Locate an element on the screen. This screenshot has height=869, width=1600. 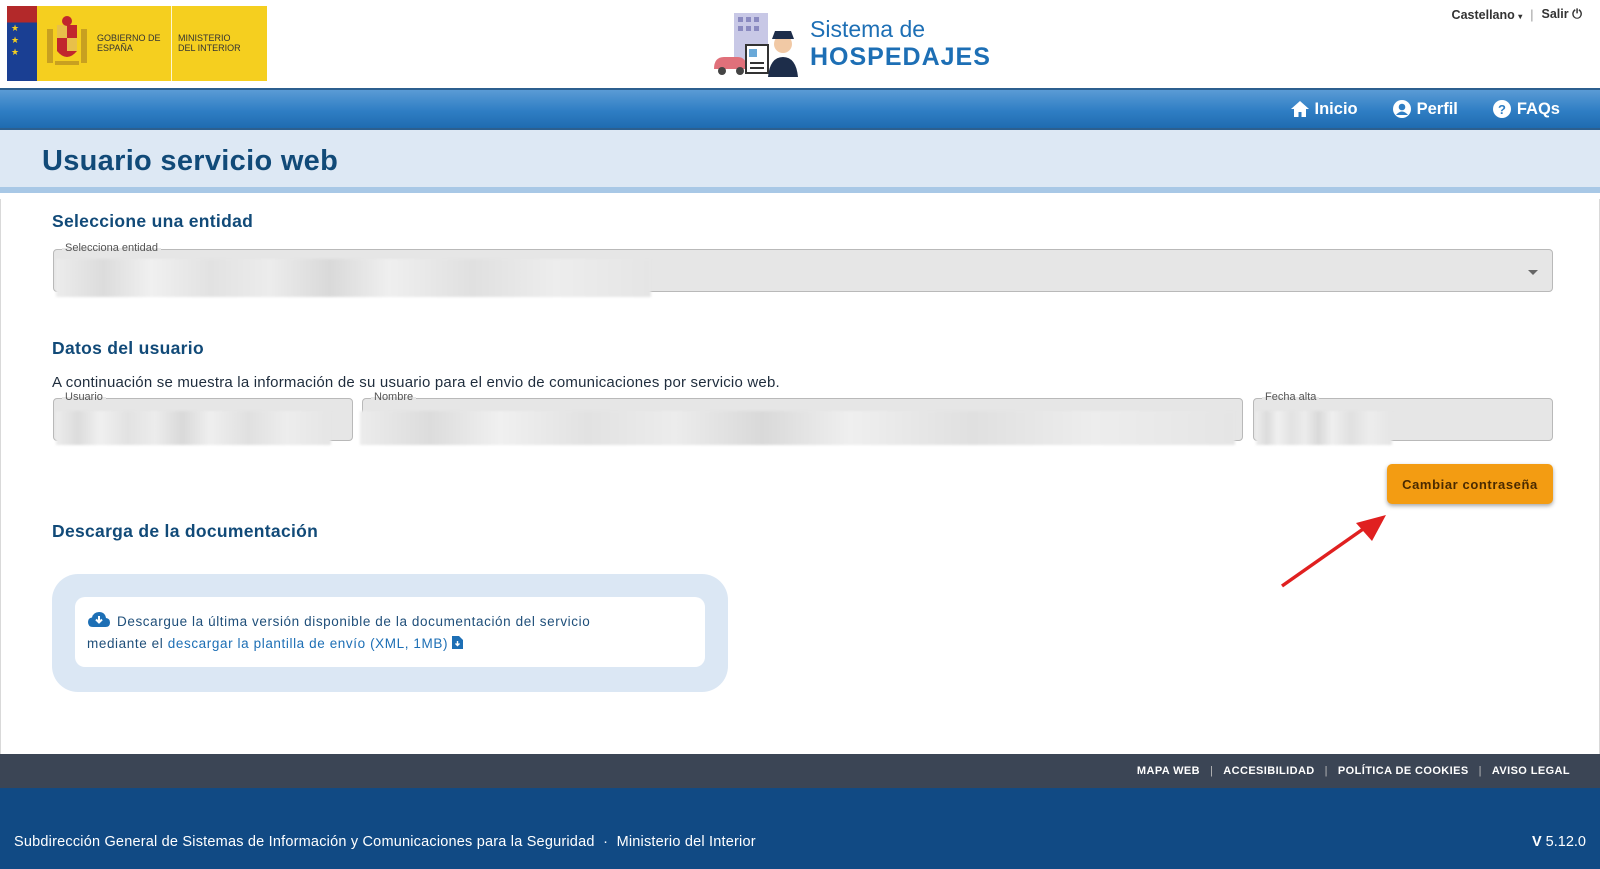
gov-text-2: Ministerio del Interior is located at coordinates (209, 43).